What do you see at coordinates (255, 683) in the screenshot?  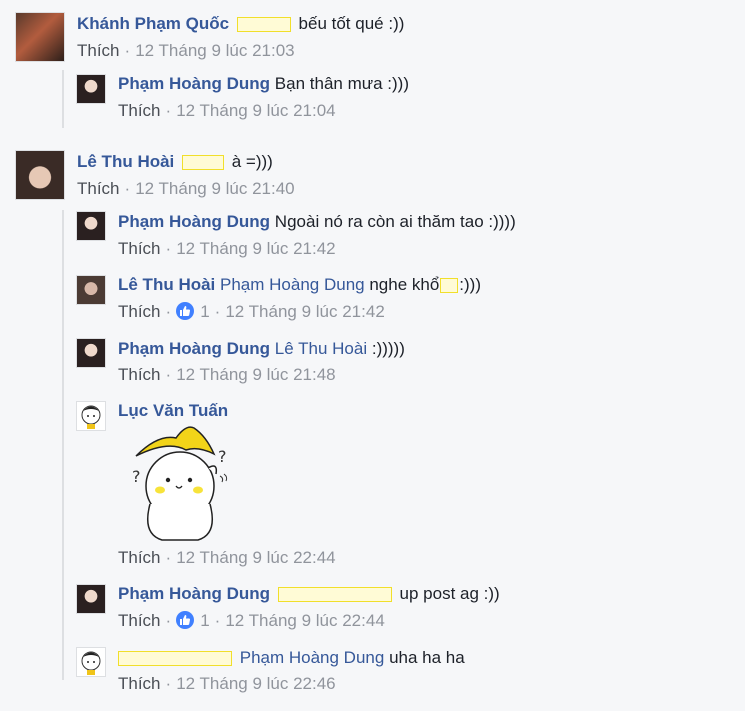 I see `timestamp: 12 Tháng 9 lúc 22:46` at bounding box center [255, 683].